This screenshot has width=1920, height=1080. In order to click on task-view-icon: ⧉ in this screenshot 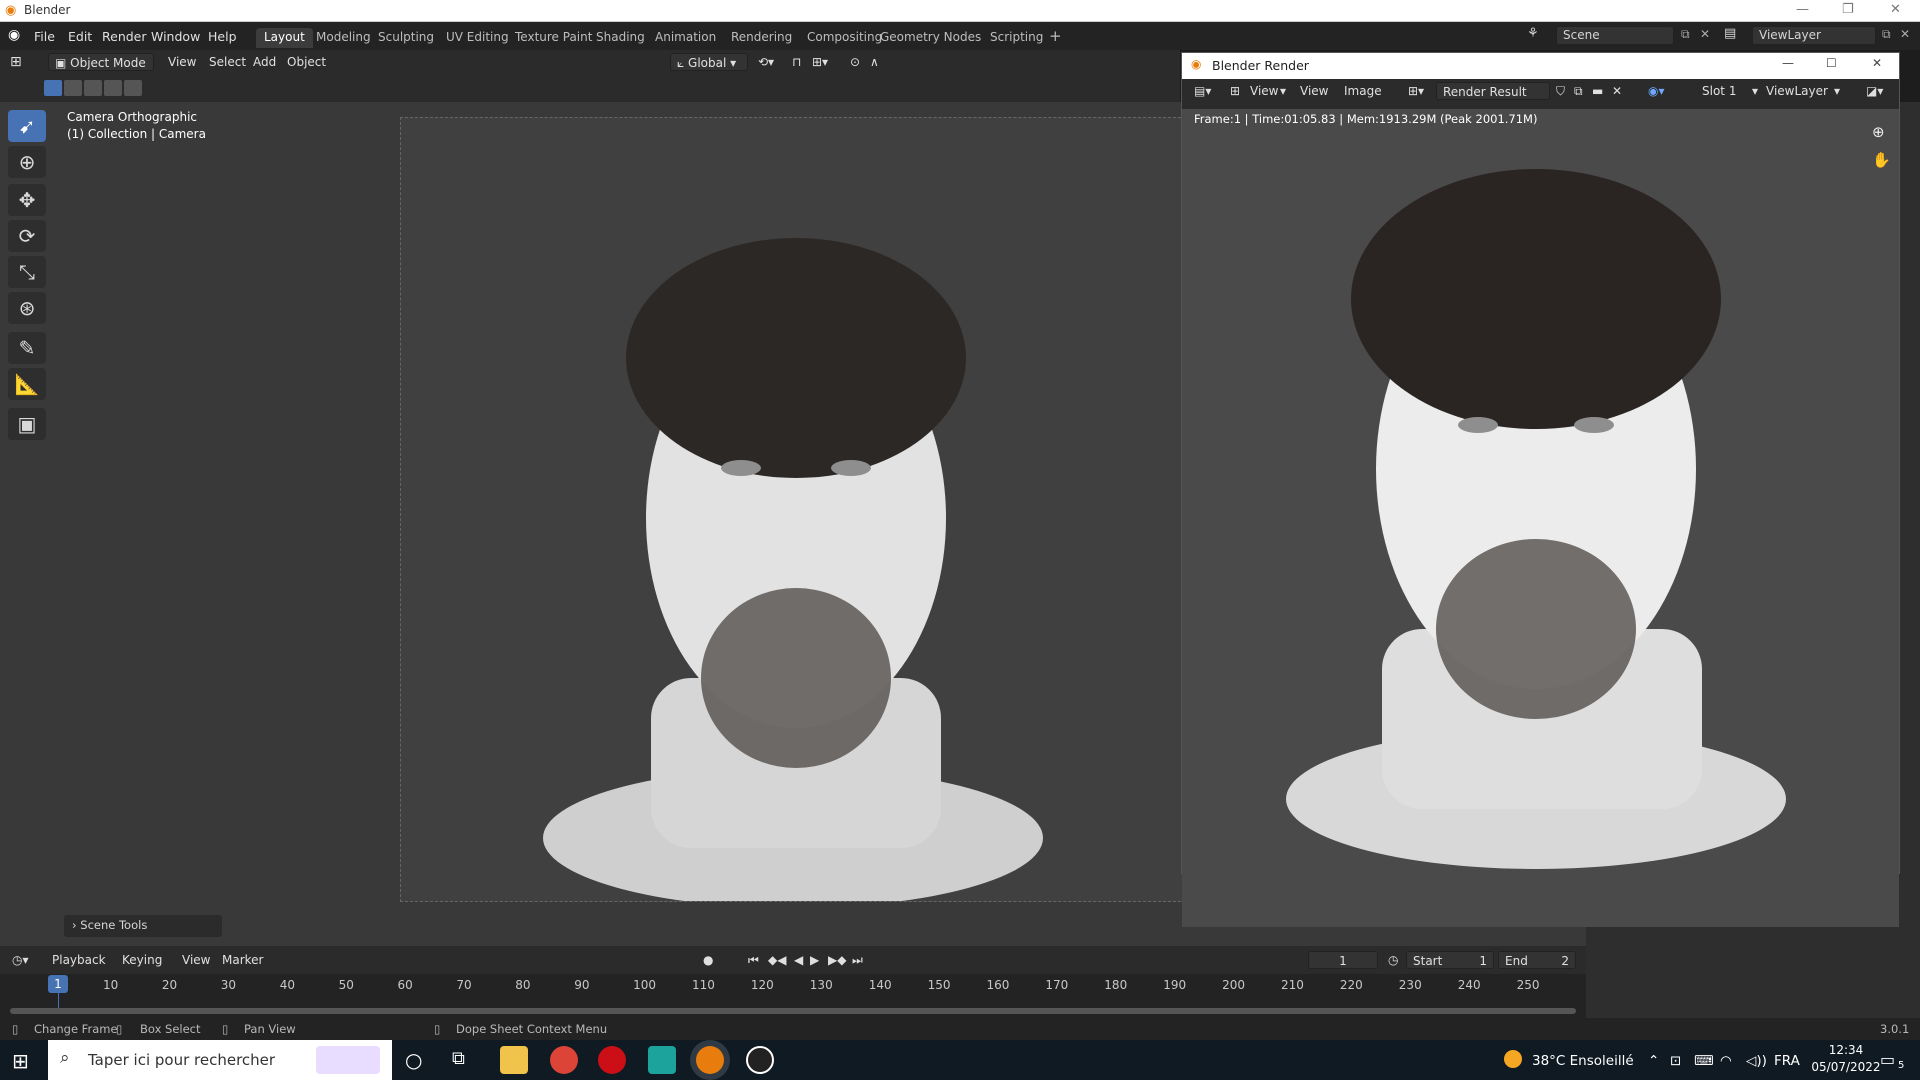, I will do `click(458, 1058)`.